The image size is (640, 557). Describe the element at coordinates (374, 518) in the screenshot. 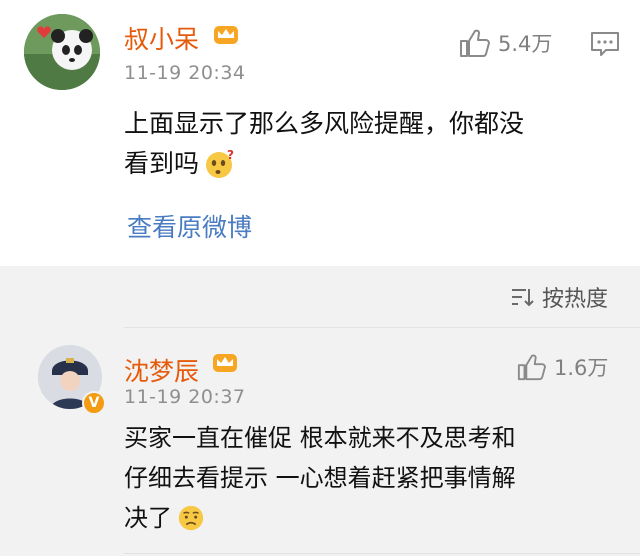

I see `comment-text-line-3: 决了` at that location.